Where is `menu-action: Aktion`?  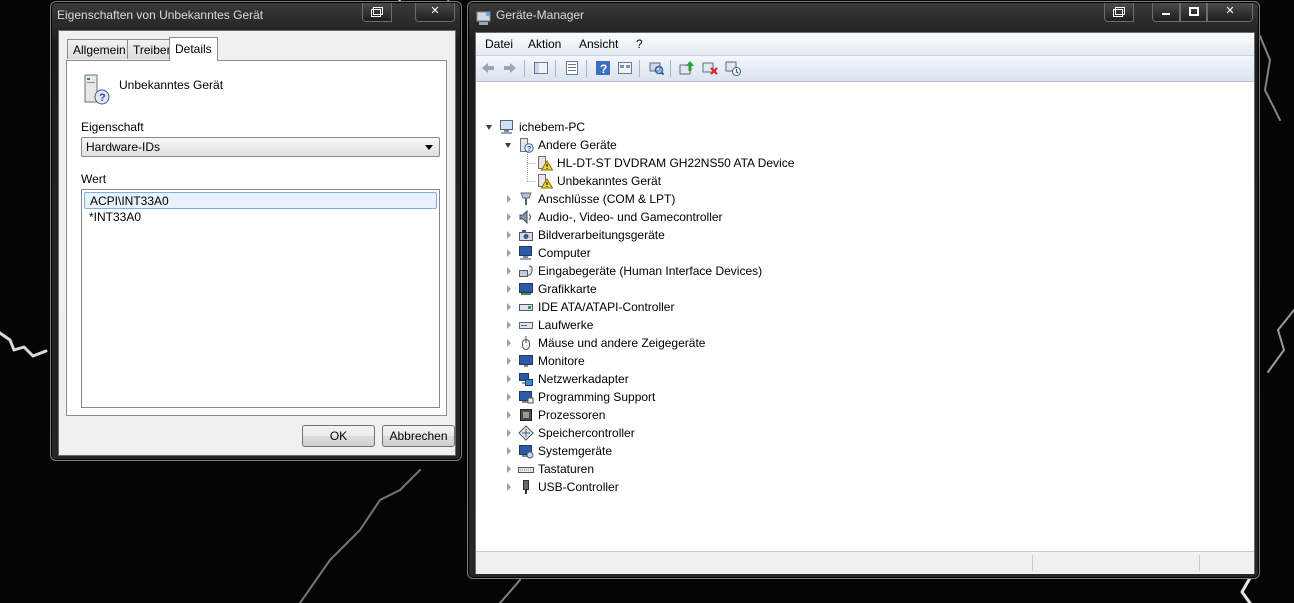
menu-action: Aktion is located at coordinates (544, 44).